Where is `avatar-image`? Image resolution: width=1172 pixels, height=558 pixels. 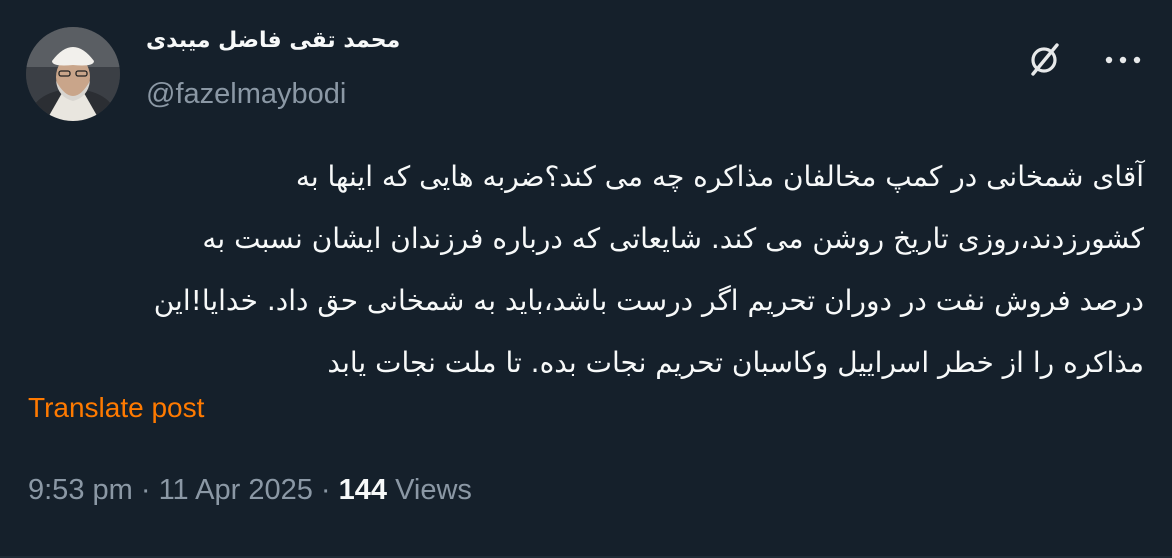 avatar-image is located at coordinates (73, 74).